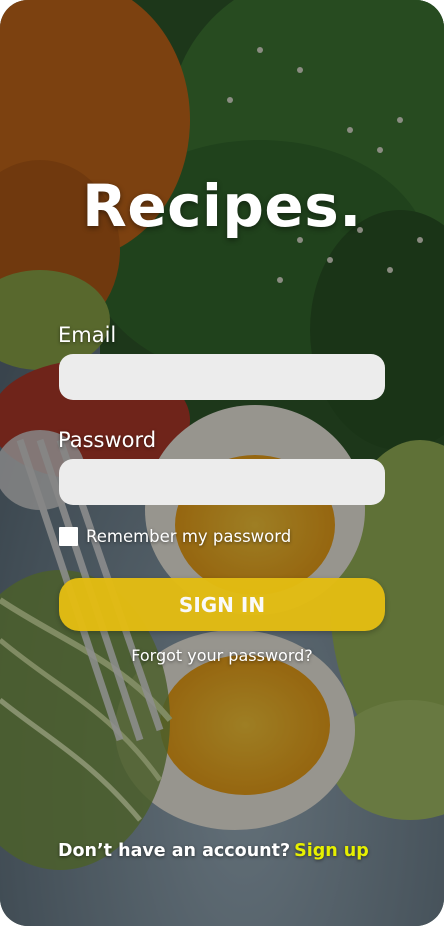 Image resolution: width=444 pixels, height=926 pixels. What do you see at coordinates (107, 440) in the screenshot?
I see `password-label: Password` at bounding box center [107, 440].